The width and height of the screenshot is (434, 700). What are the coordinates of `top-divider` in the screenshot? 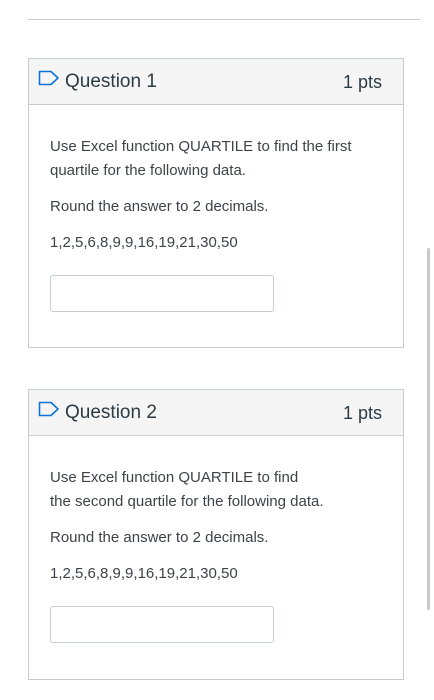 It's located at (224, 19).